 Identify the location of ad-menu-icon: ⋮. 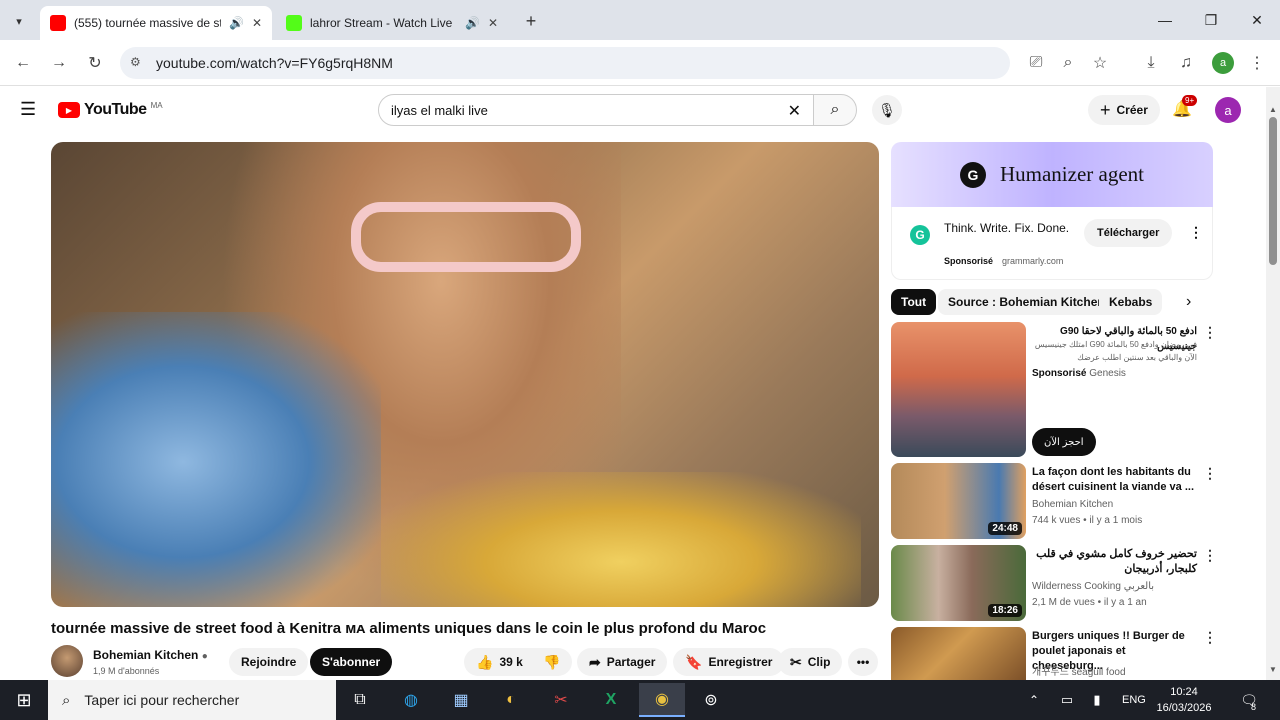
(1196, 232).